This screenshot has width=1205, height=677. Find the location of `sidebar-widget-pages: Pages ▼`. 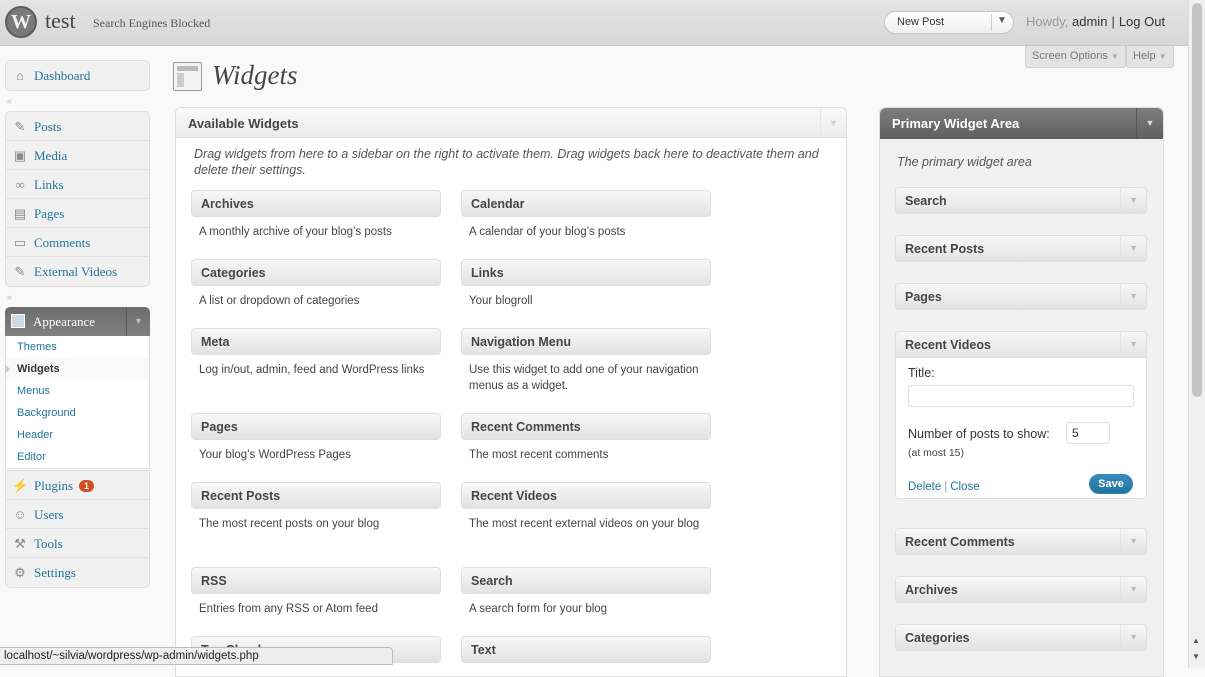

sidebar-widget-pages: Pages ▼ is located at coordinates (1021, 296).